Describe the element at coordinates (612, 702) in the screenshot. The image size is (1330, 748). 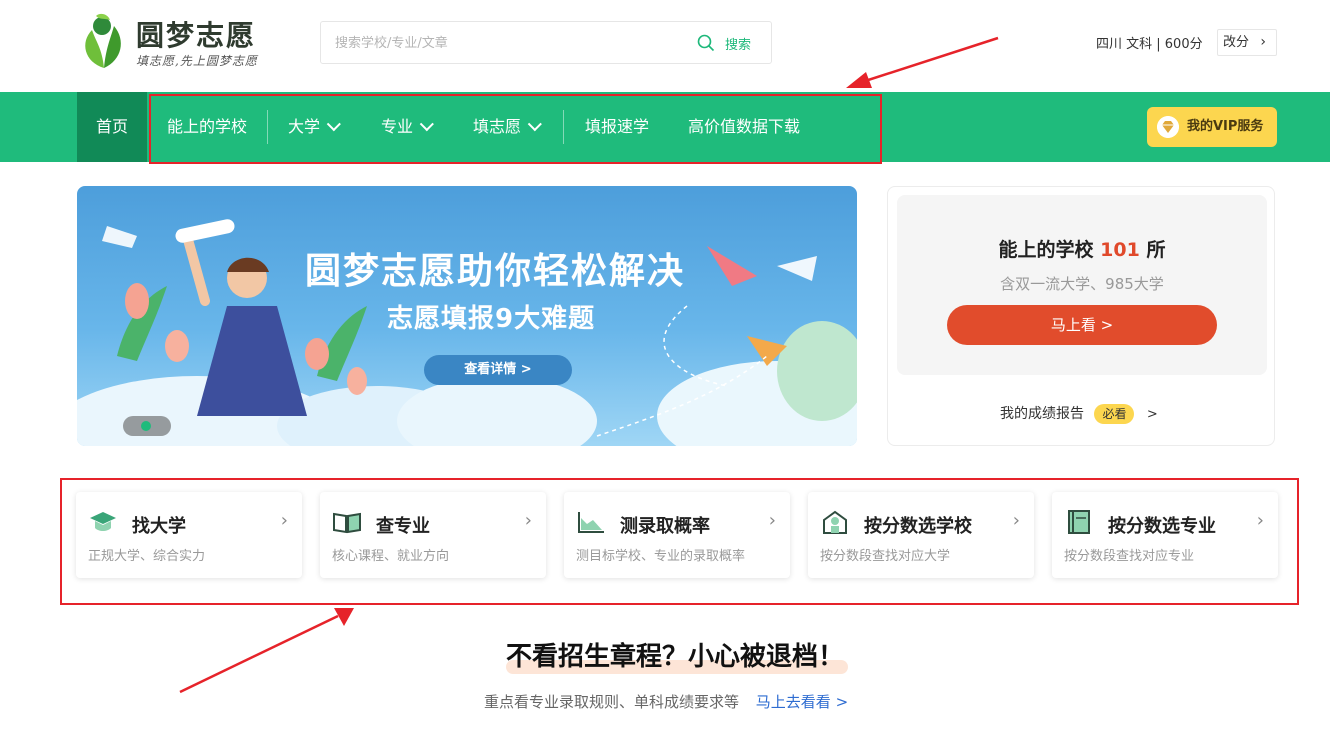
I see `promo-subtitle-text: 重点看专业录取规则、单科成绩要求等` at that location.